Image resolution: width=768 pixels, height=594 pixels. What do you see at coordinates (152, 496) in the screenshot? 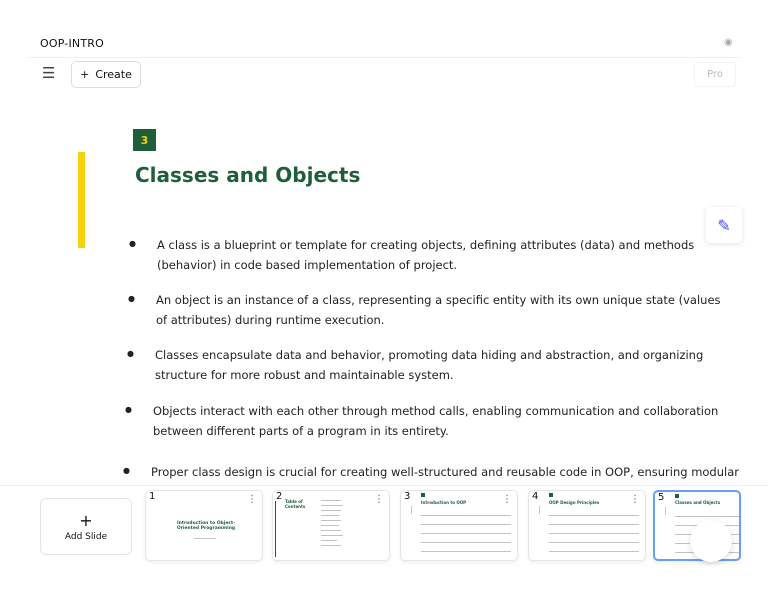
I see `thumb-number: 1` at bounding box center [152, 496].